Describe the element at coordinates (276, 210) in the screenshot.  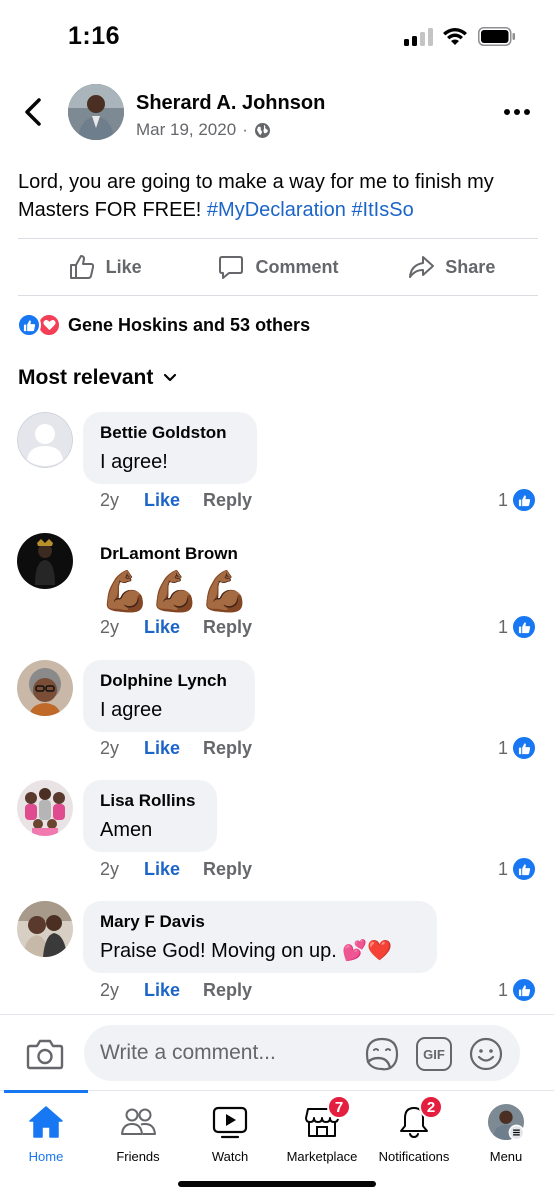
I see `hashtag-mydeclaration: #MyDeclaration` at that location.